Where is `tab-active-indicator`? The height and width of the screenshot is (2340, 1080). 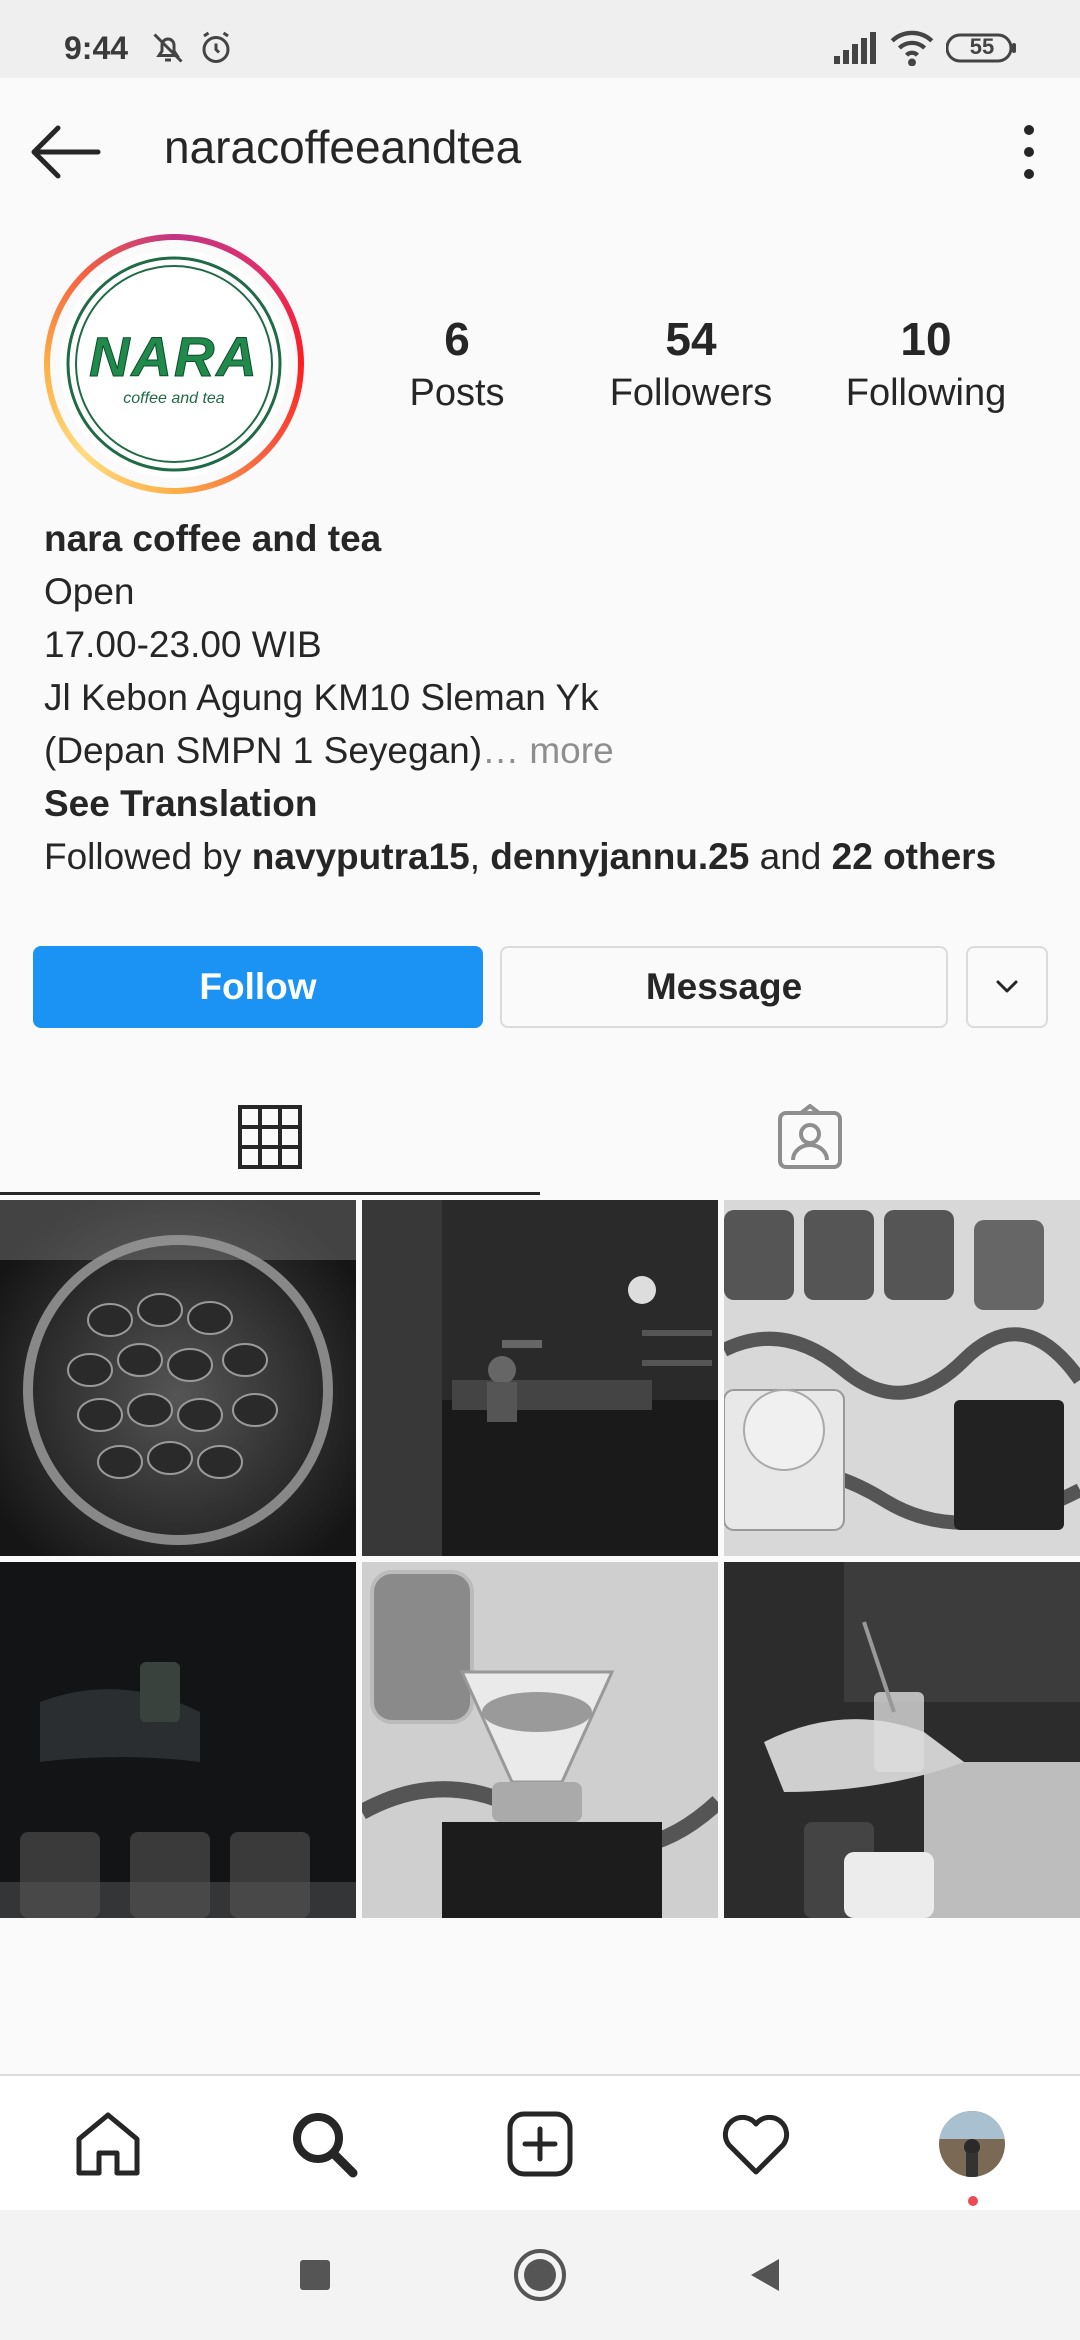 tab-active-indicator is located at coordinates (270, 1193).